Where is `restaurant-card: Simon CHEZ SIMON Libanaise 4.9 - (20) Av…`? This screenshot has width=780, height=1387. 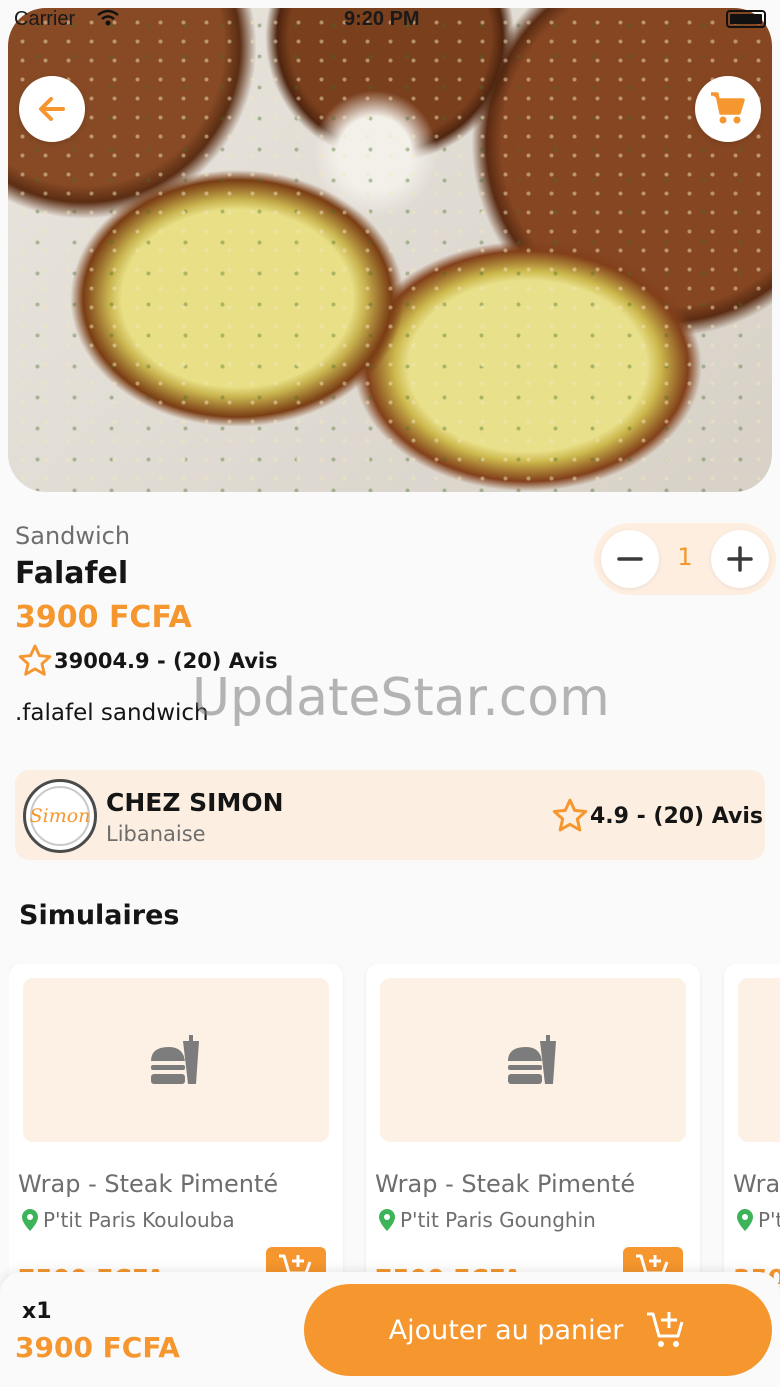 restaurant-card: Simon CHEZ SIMON Libanaise 4.9 - (20) Av… is located at coordinates (390, 815).